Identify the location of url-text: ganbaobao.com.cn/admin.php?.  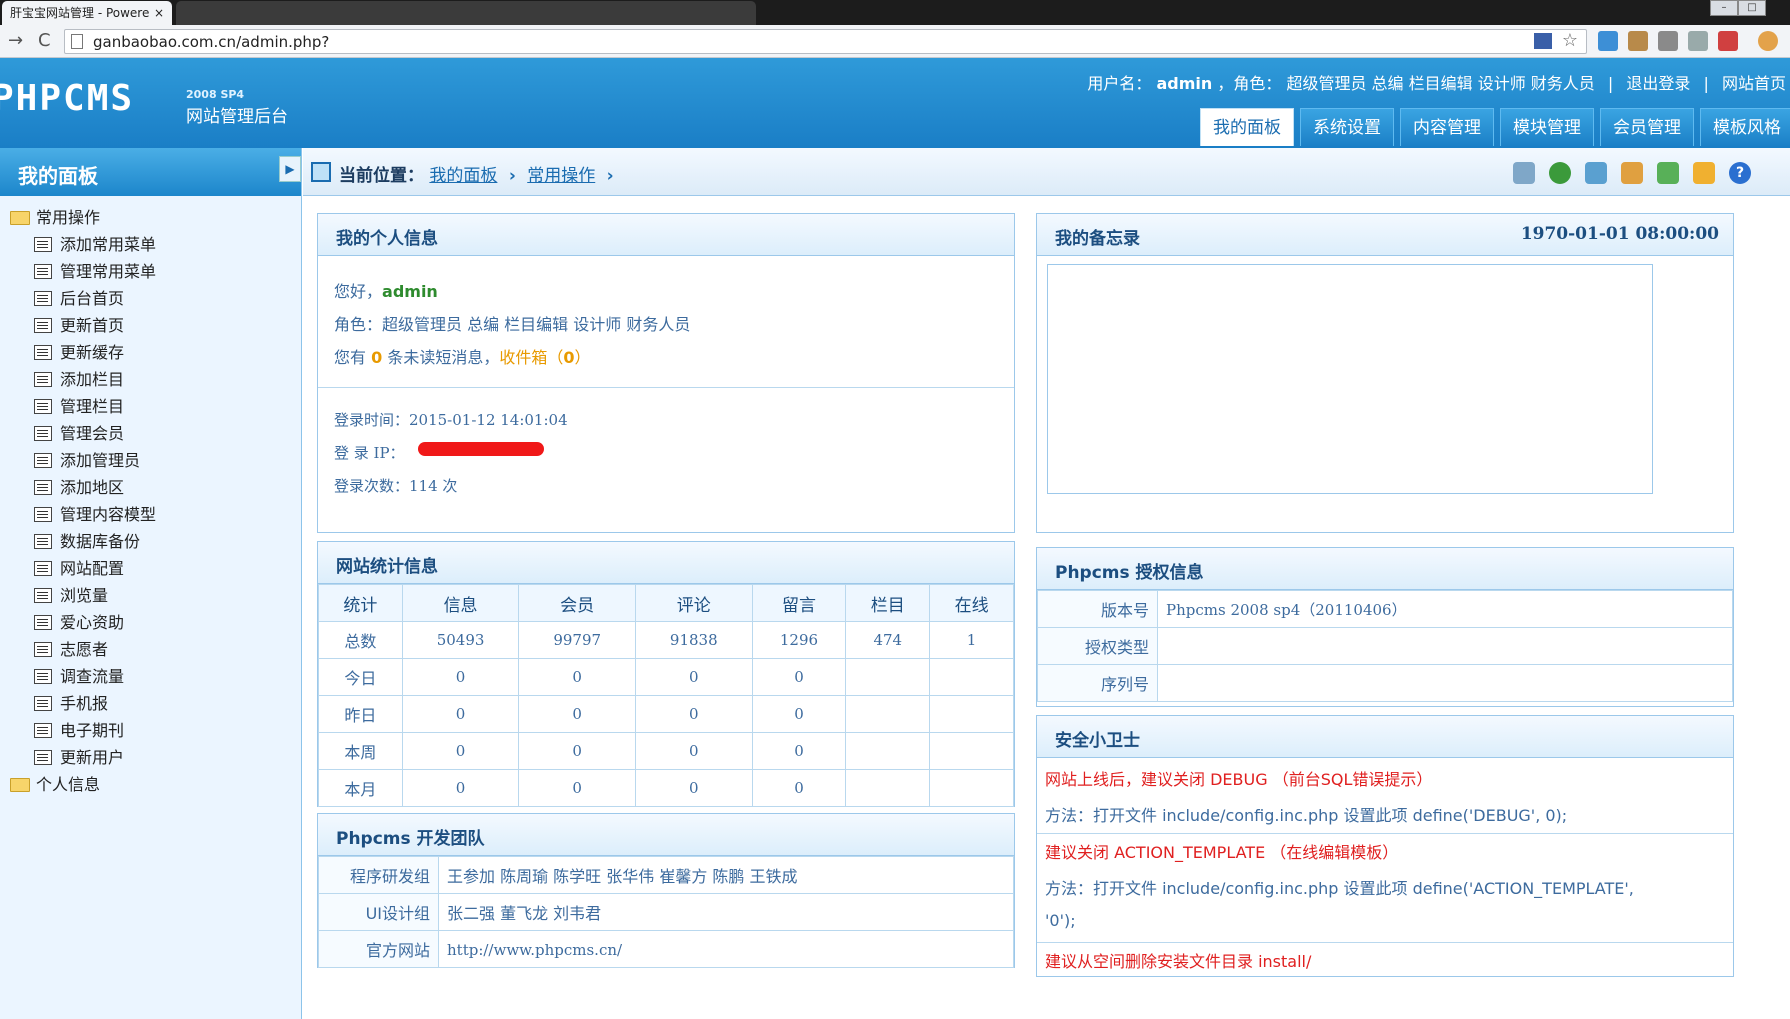
(211, 42).